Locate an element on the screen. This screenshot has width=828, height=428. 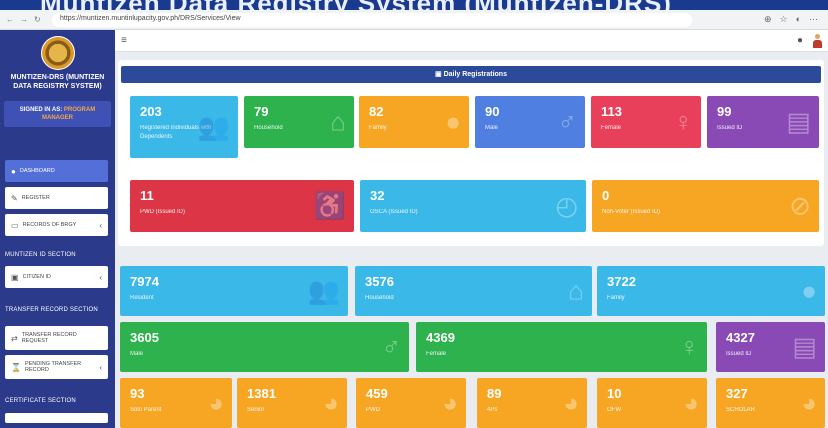
sidebar-item-label: DASHBOARD is located at coordinates (37, 171).